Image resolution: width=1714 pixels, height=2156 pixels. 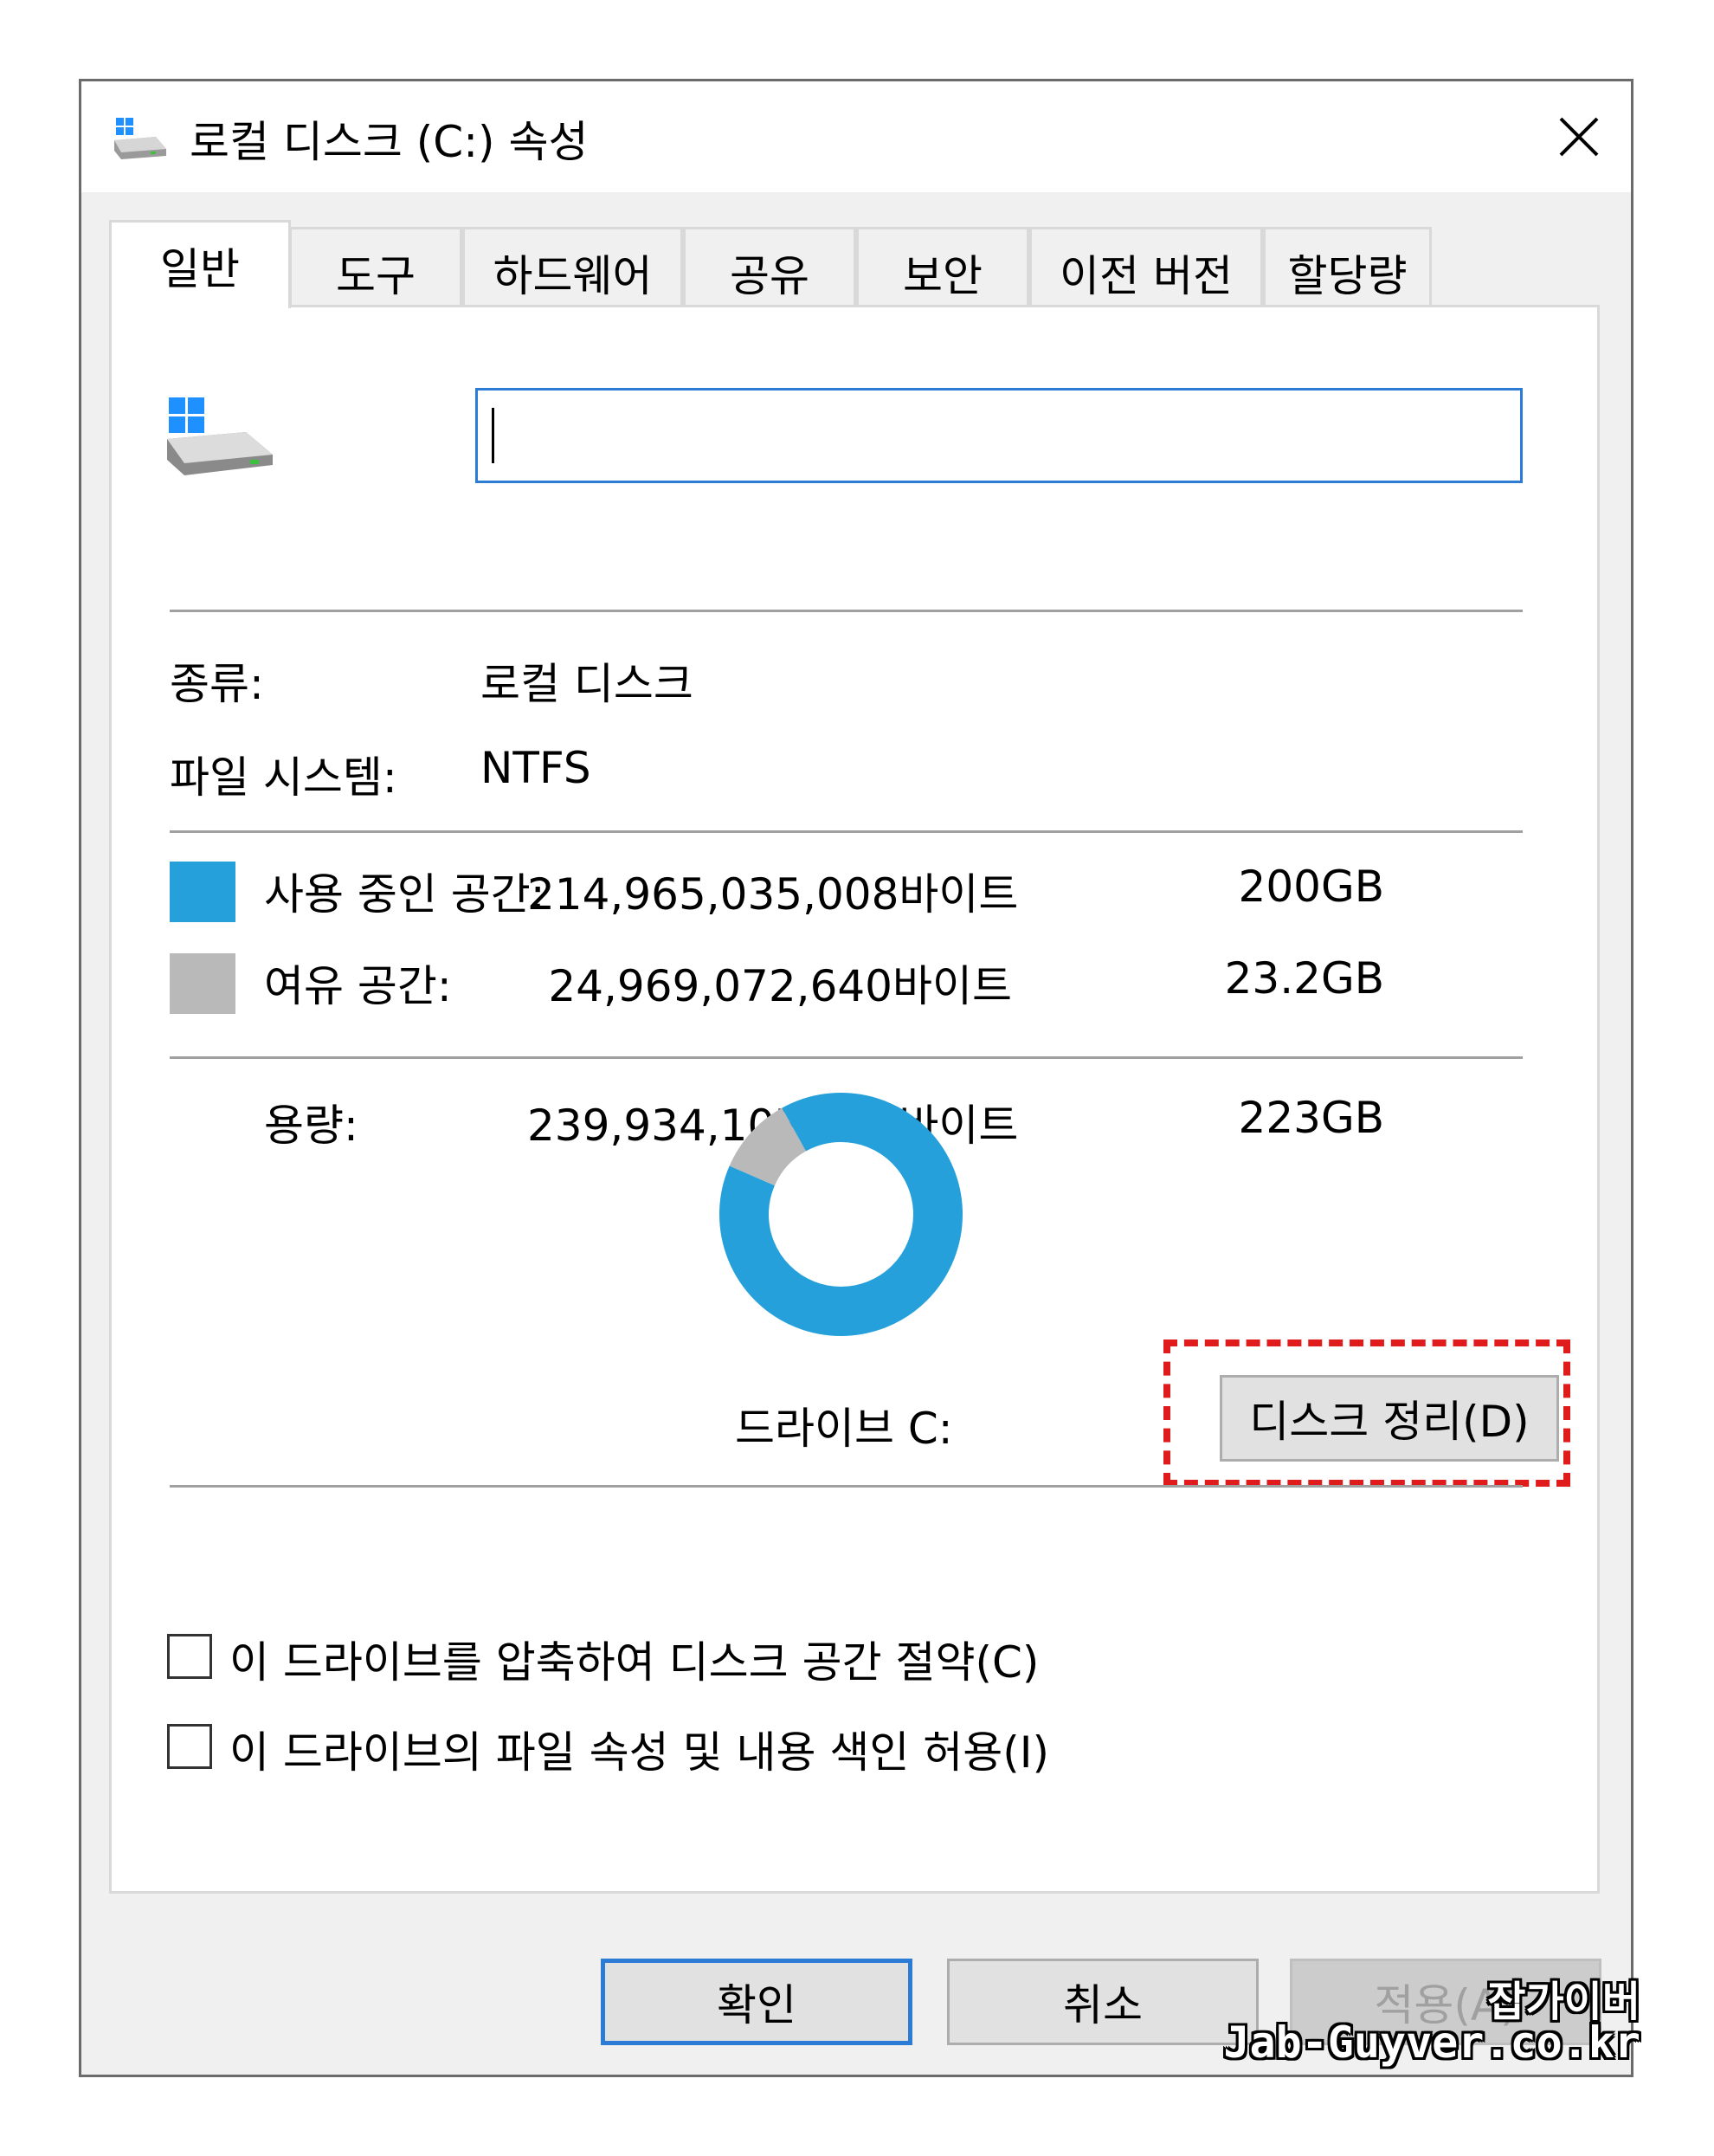 I want to click on close-button, so click(x=1579, y=136).